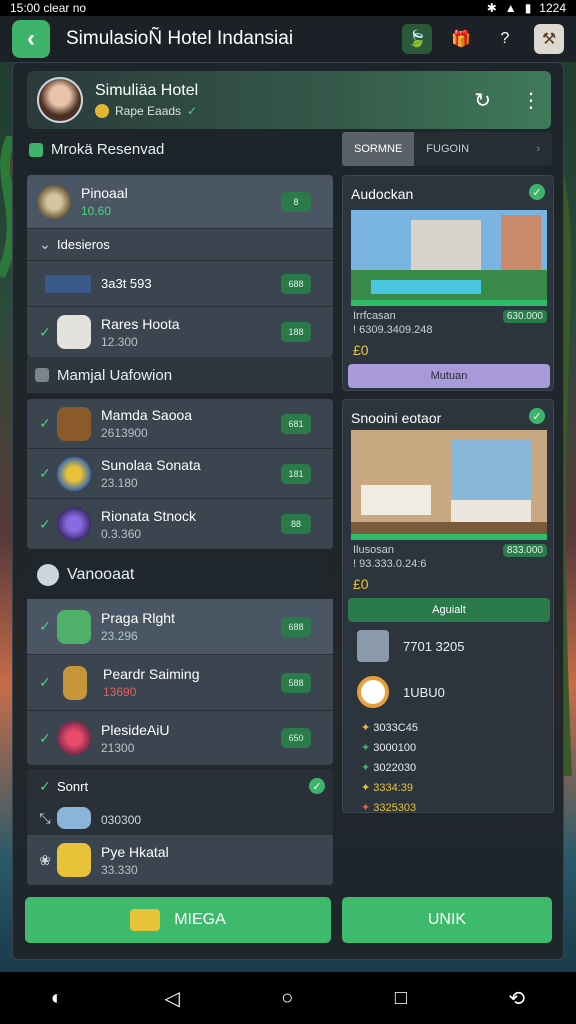 This screenshot has height=1024, width=576. What do you see at coordinates (121, 533) in the screenshot?
I see `item-value: 0.3.360` at bounding box center [121, 533].